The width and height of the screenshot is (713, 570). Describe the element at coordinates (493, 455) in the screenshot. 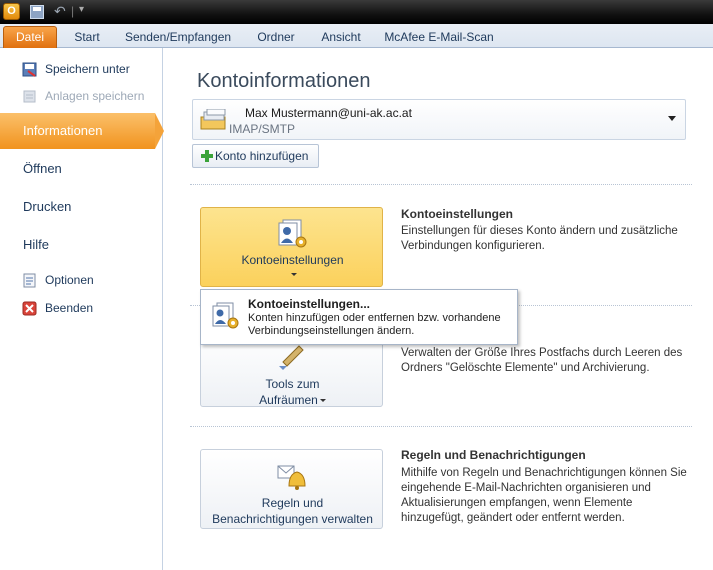

I see `rules-alerts-title: Regeln und Benachrichtigungen` at that location.